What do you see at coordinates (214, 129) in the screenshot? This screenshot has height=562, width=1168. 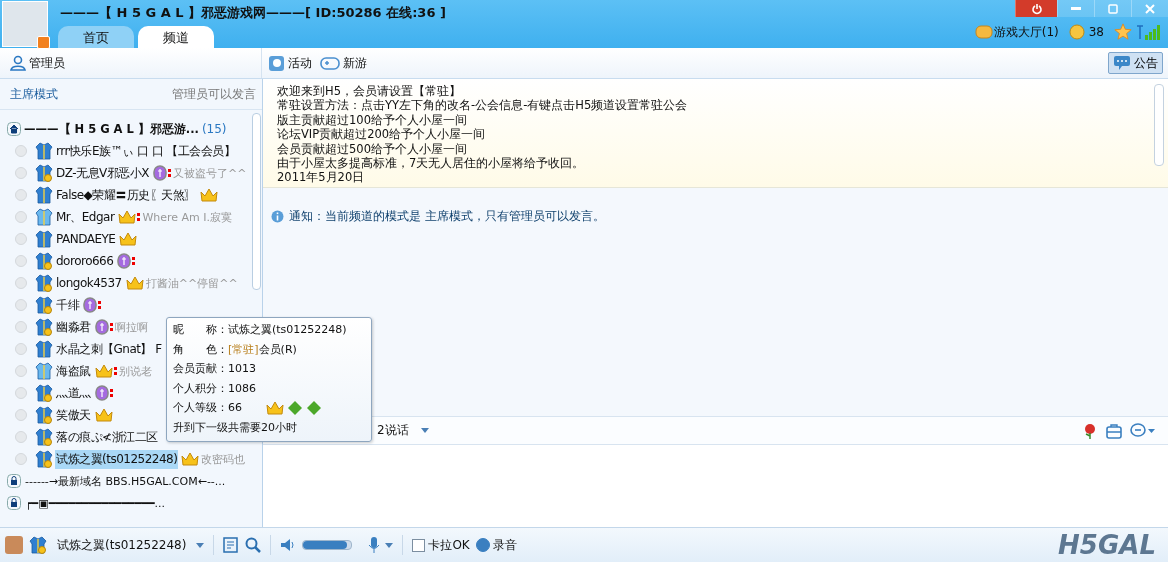 I see `online-count: (15)` at bounding box center [214, 129].